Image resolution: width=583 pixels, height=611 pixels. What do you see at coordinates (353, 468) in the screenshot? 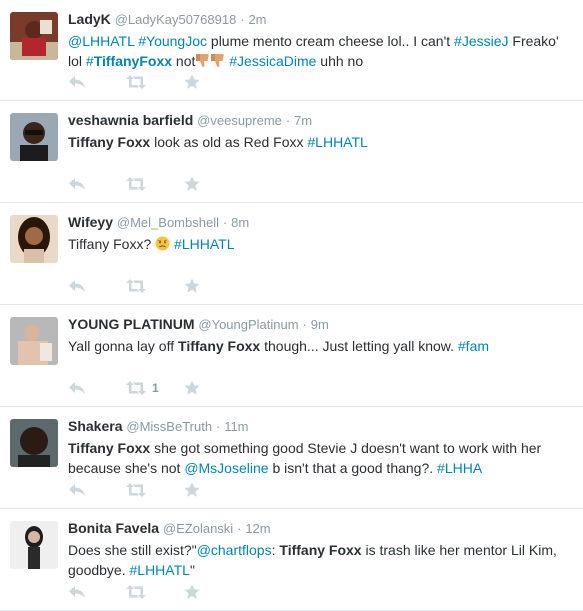
I see `tweet-text-segment: b isn't that a good thang?.` at bounding box center [353, 468].